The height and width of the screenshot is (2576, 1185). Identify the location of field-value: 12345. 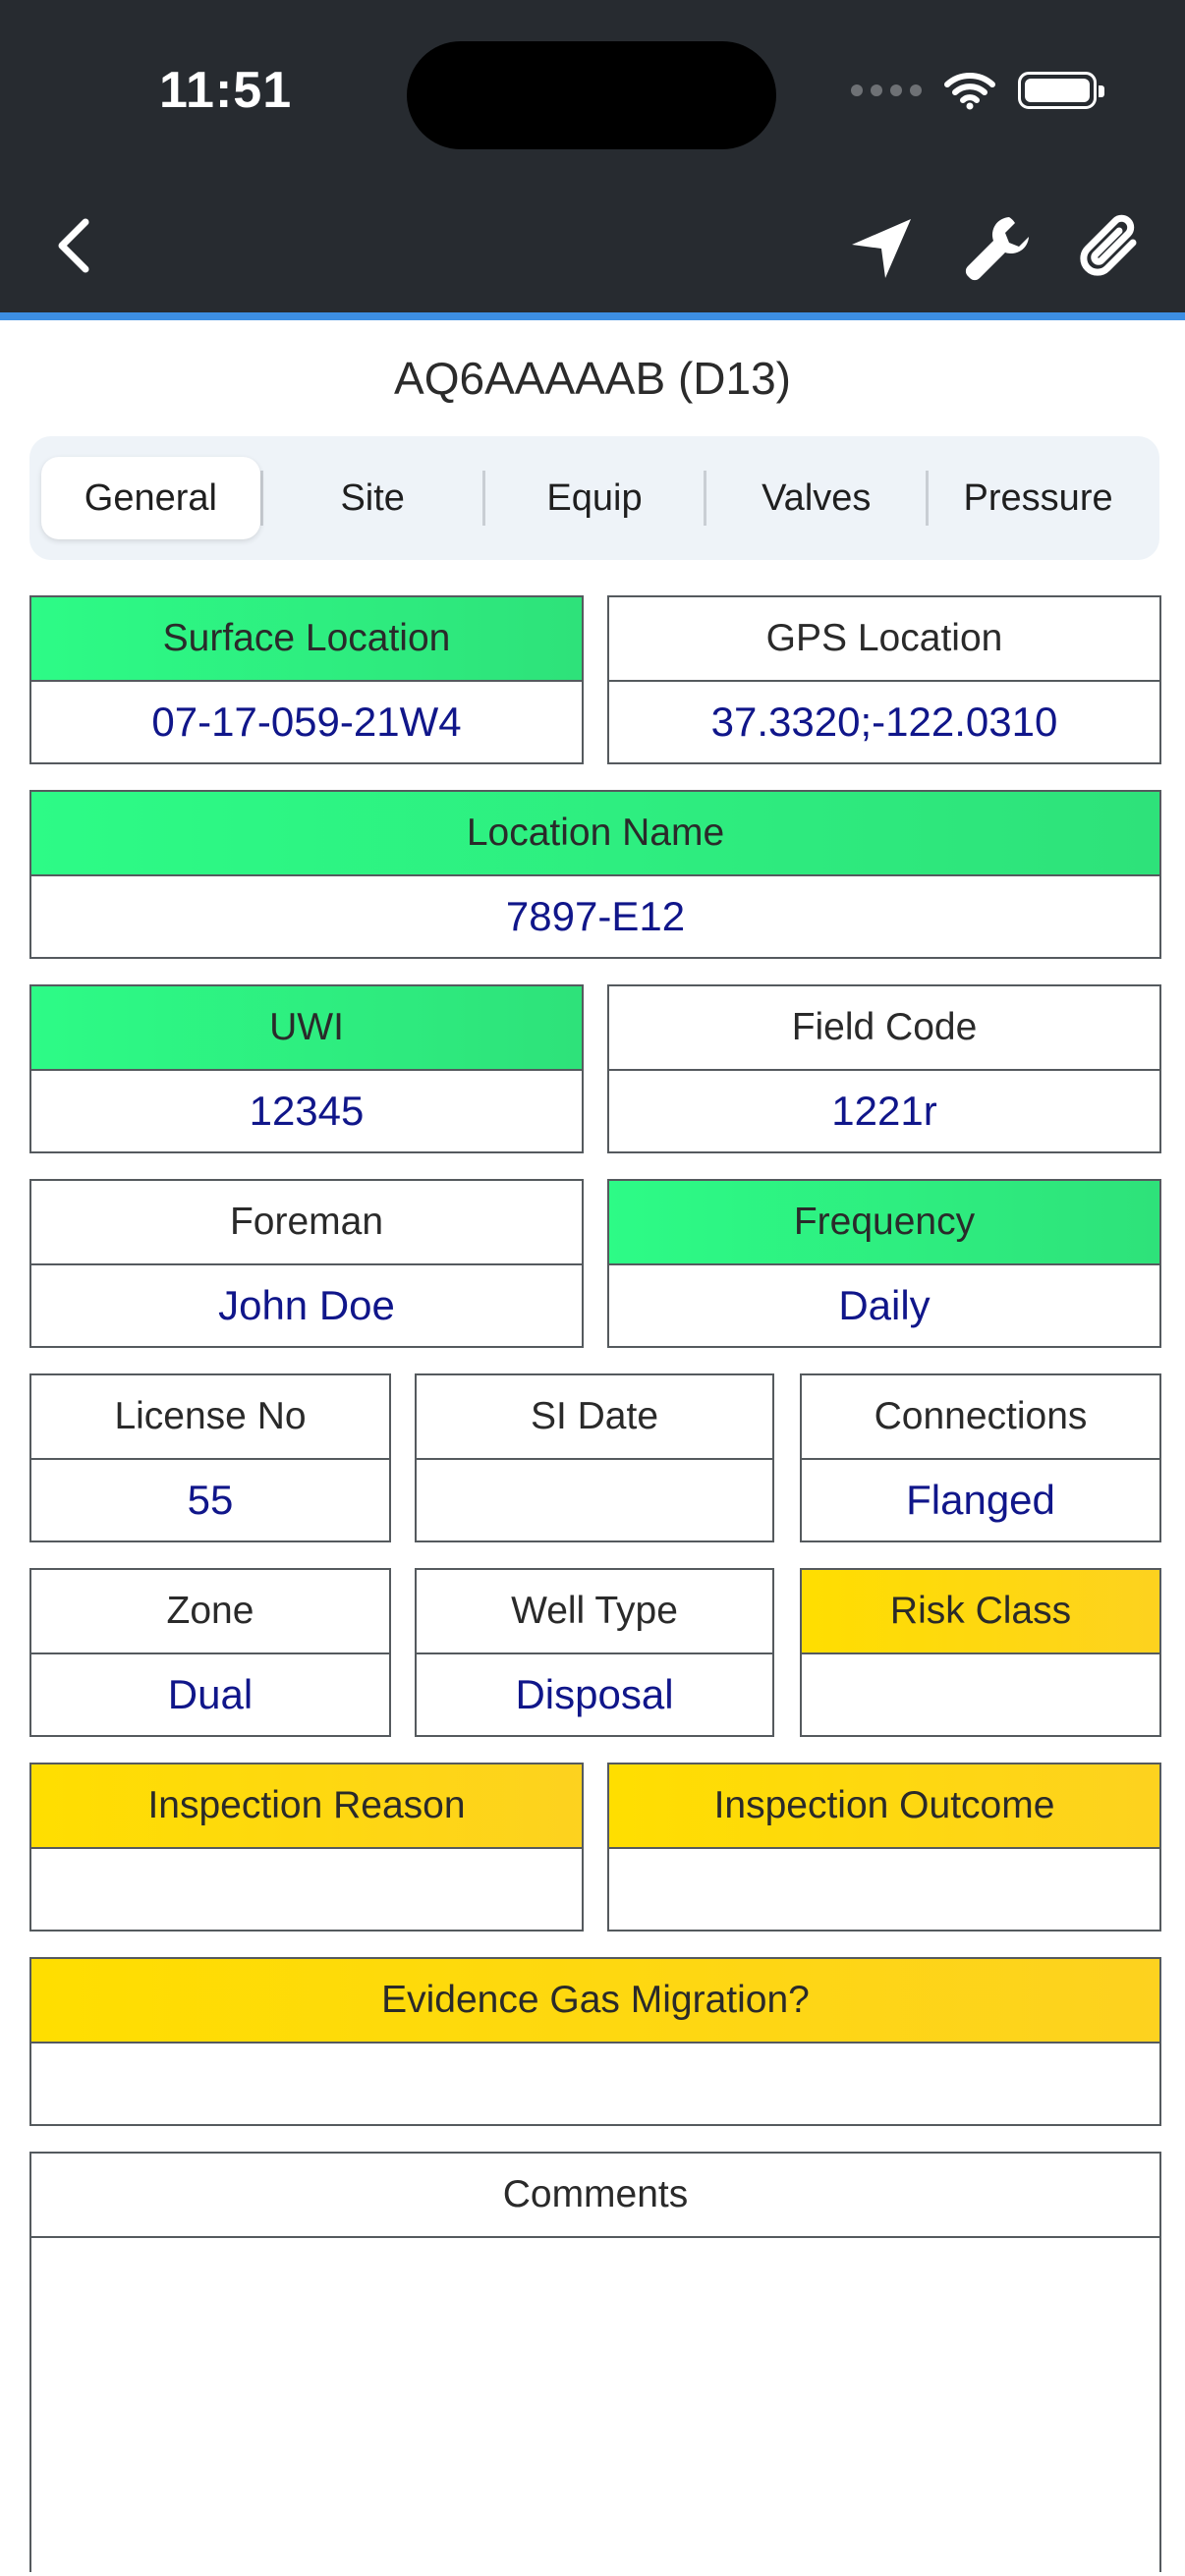
(307, 1111).